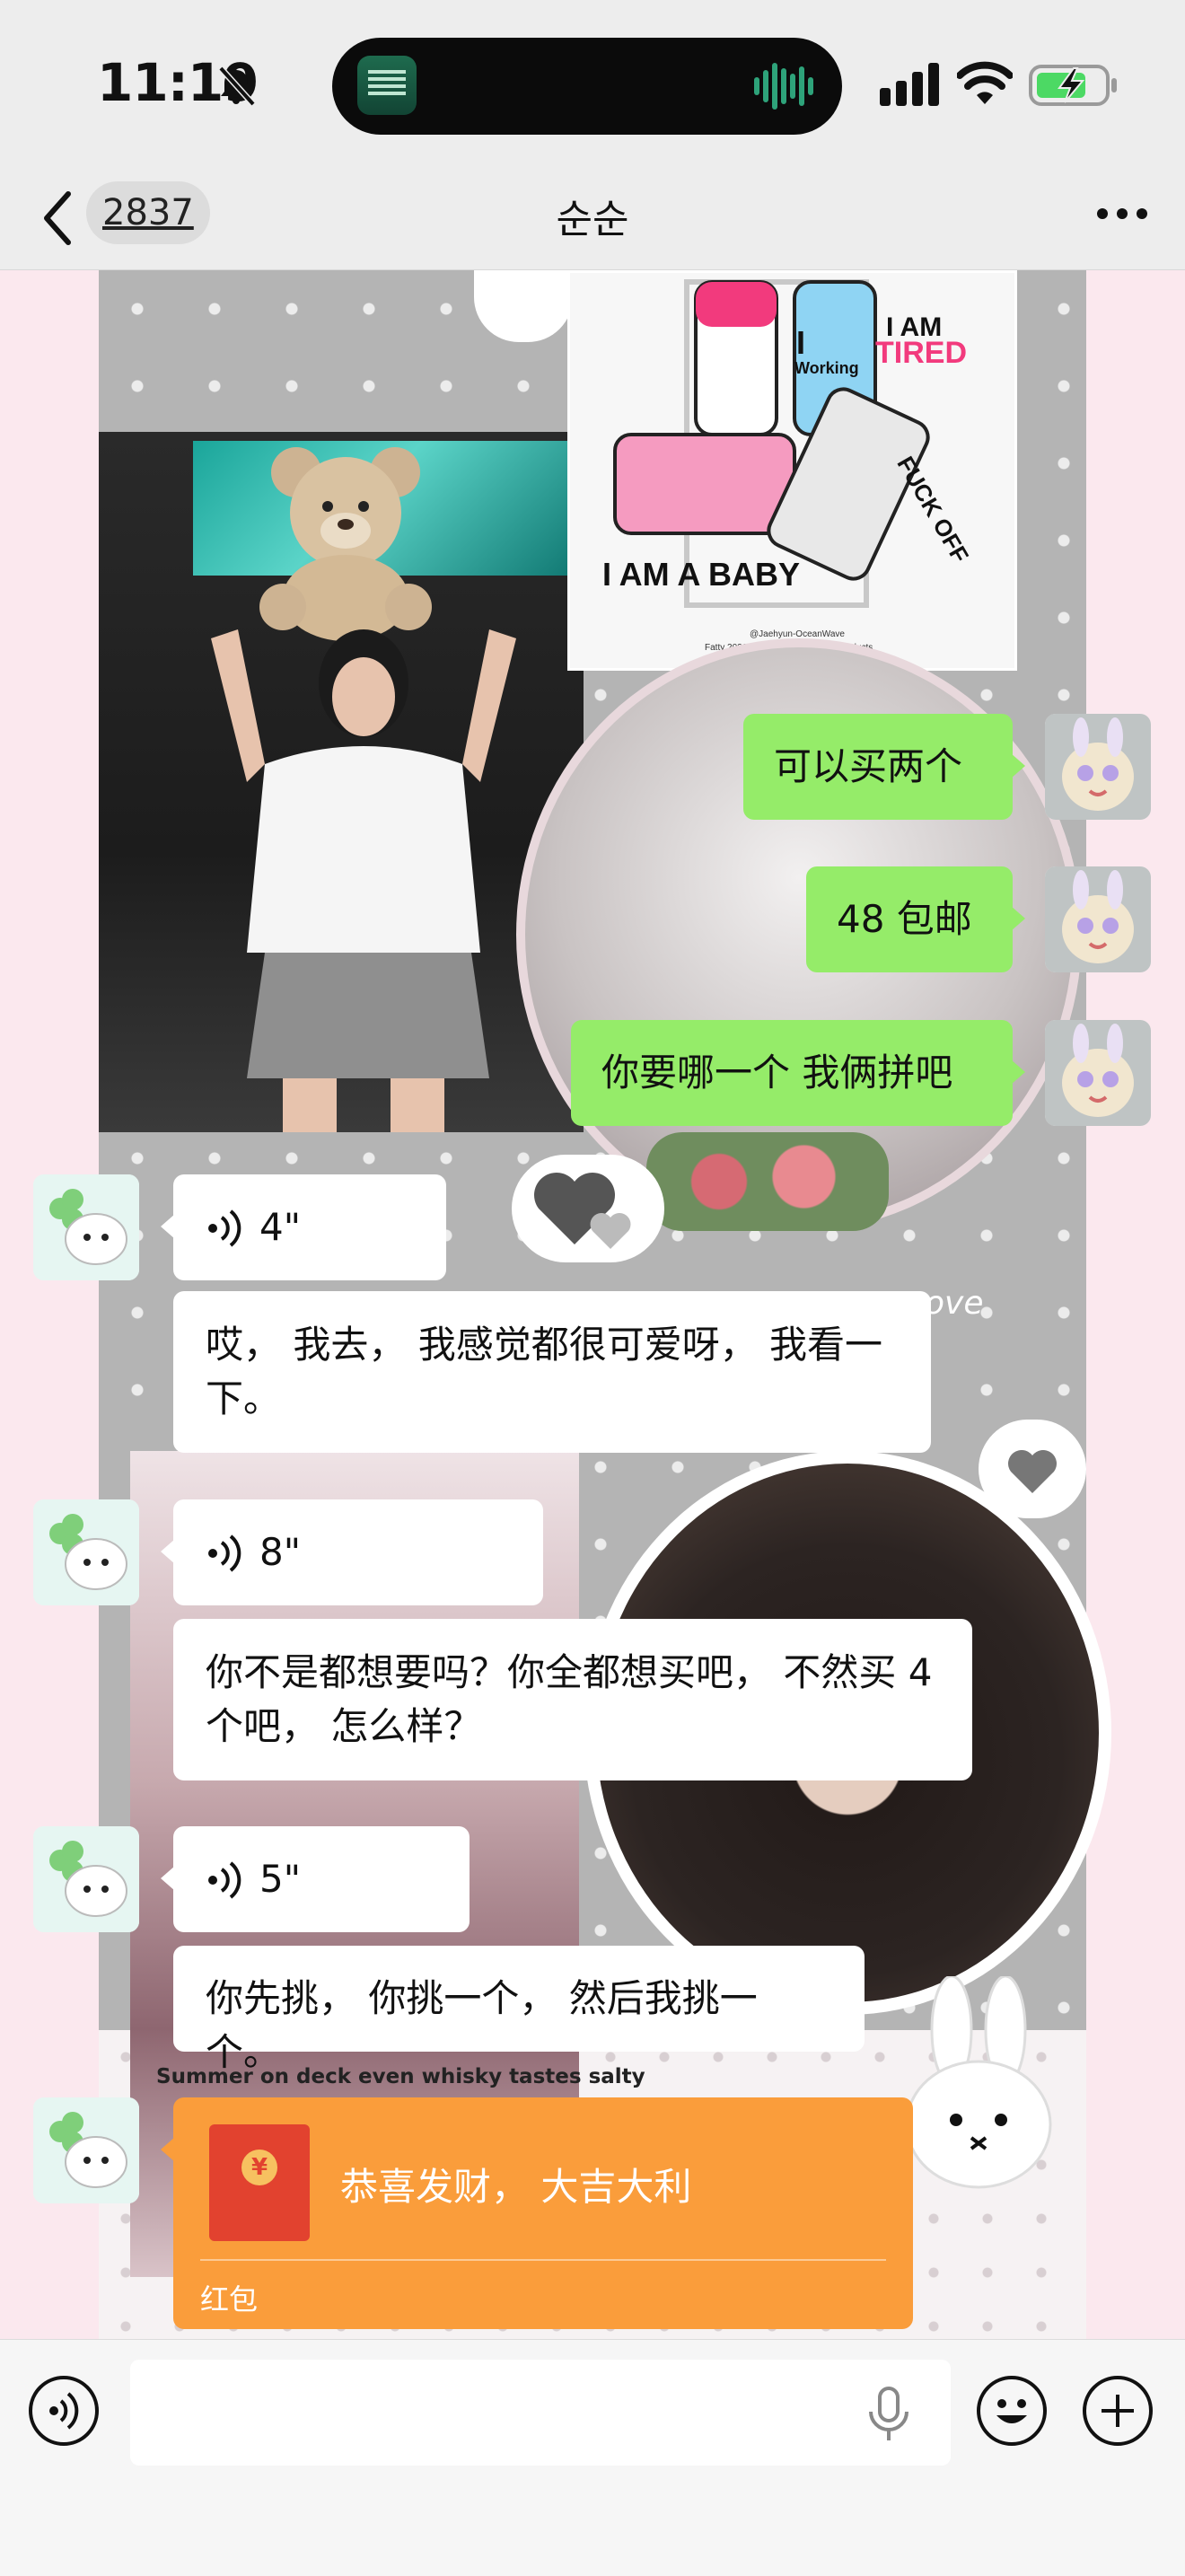 The image size is (1185, 2576). I want to click on red-packet-caption: Summer on deck even whisky tastes salty, so click(400, 2076).